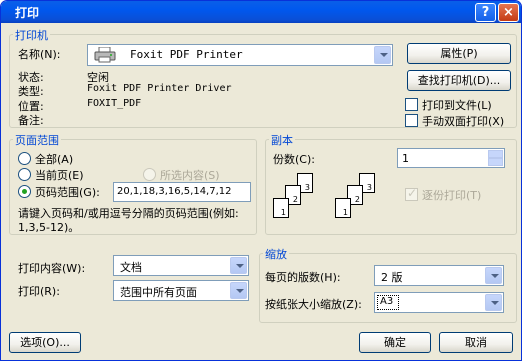 This screenshot has width=522, height=361. I want to click on printer-name-value: Foxit PDF Printer, so click(186, 54).